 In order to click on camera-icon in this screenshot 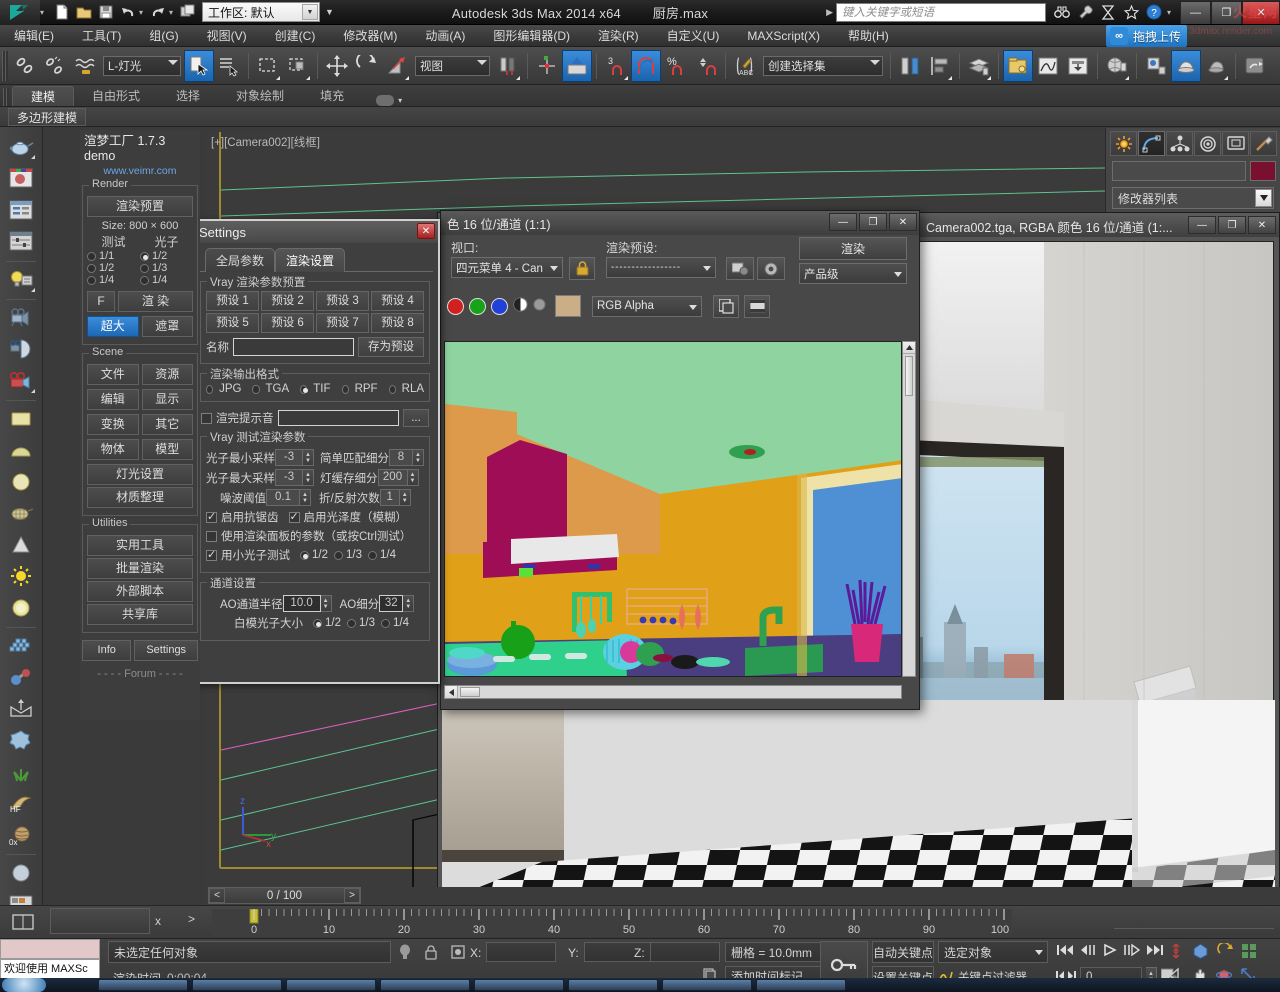, I will do `click(21, 317)`.